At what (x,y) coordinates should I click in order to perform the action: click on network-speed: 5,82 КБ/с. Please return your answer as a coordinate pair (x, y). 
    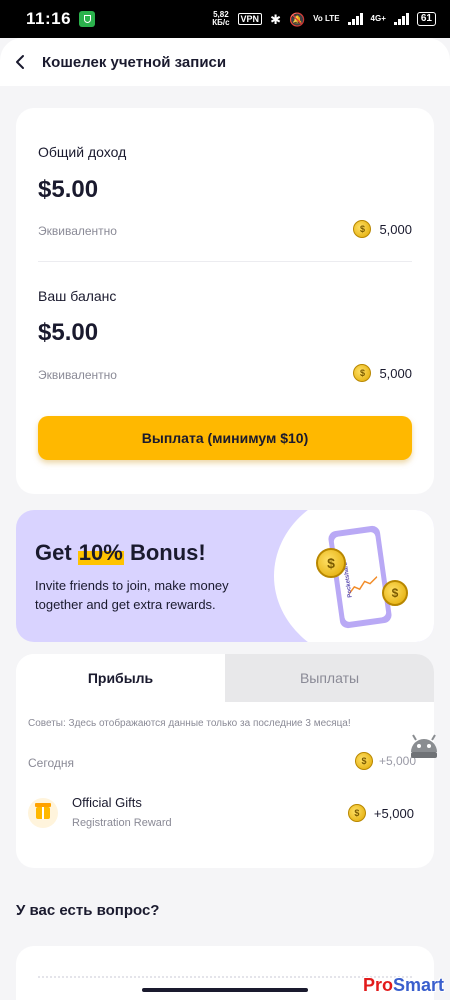
    Looking at the image, I should click on (221, 18).